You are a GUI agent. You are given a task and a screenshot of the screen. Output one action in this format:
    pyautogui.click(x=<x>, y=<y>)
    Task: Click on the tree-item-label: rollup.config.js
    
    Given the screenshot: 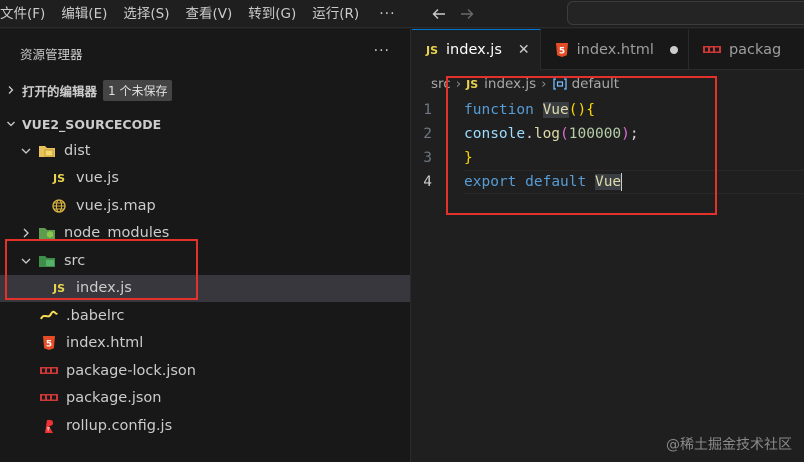 What is the action you would take?
    pyautogui.click(x=119, y=425)
    